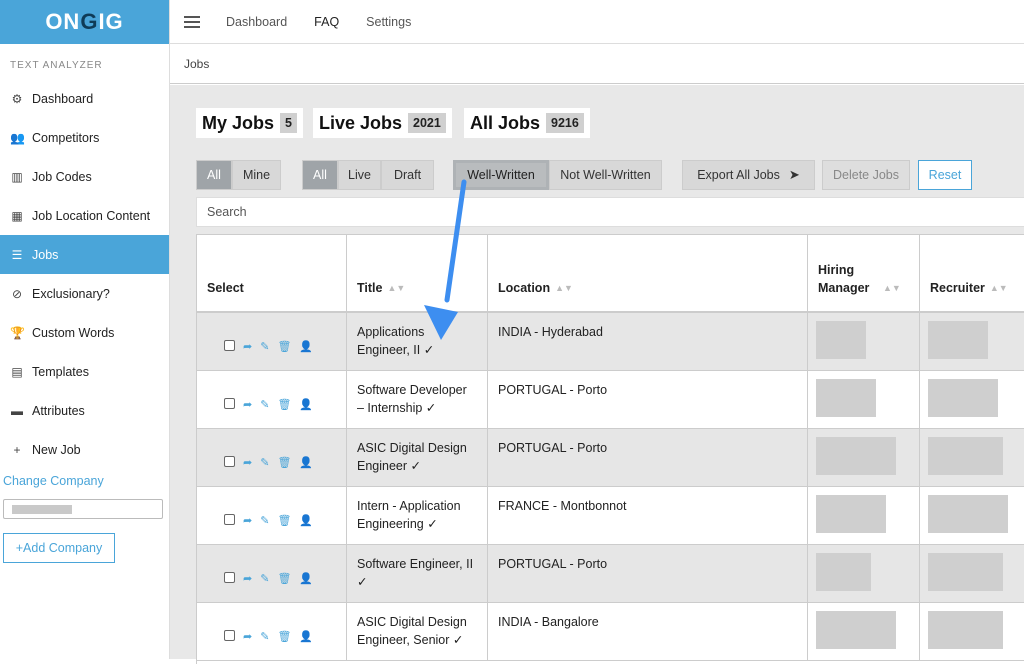 This screenshot has height=664, width=1024. What do you see at coordinates (844, 279) in the screenshot?
I see `header-label: Hiring Manager` at bounding box center [844, 279].